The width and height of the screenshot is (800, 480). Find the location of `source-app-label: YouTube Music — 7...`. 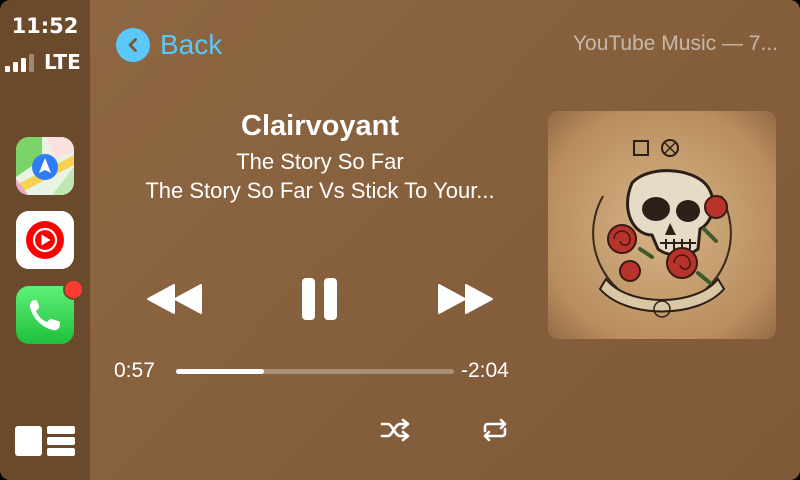

source-app-label: YouTube Music — 7... is located at coordinates (675, 43).